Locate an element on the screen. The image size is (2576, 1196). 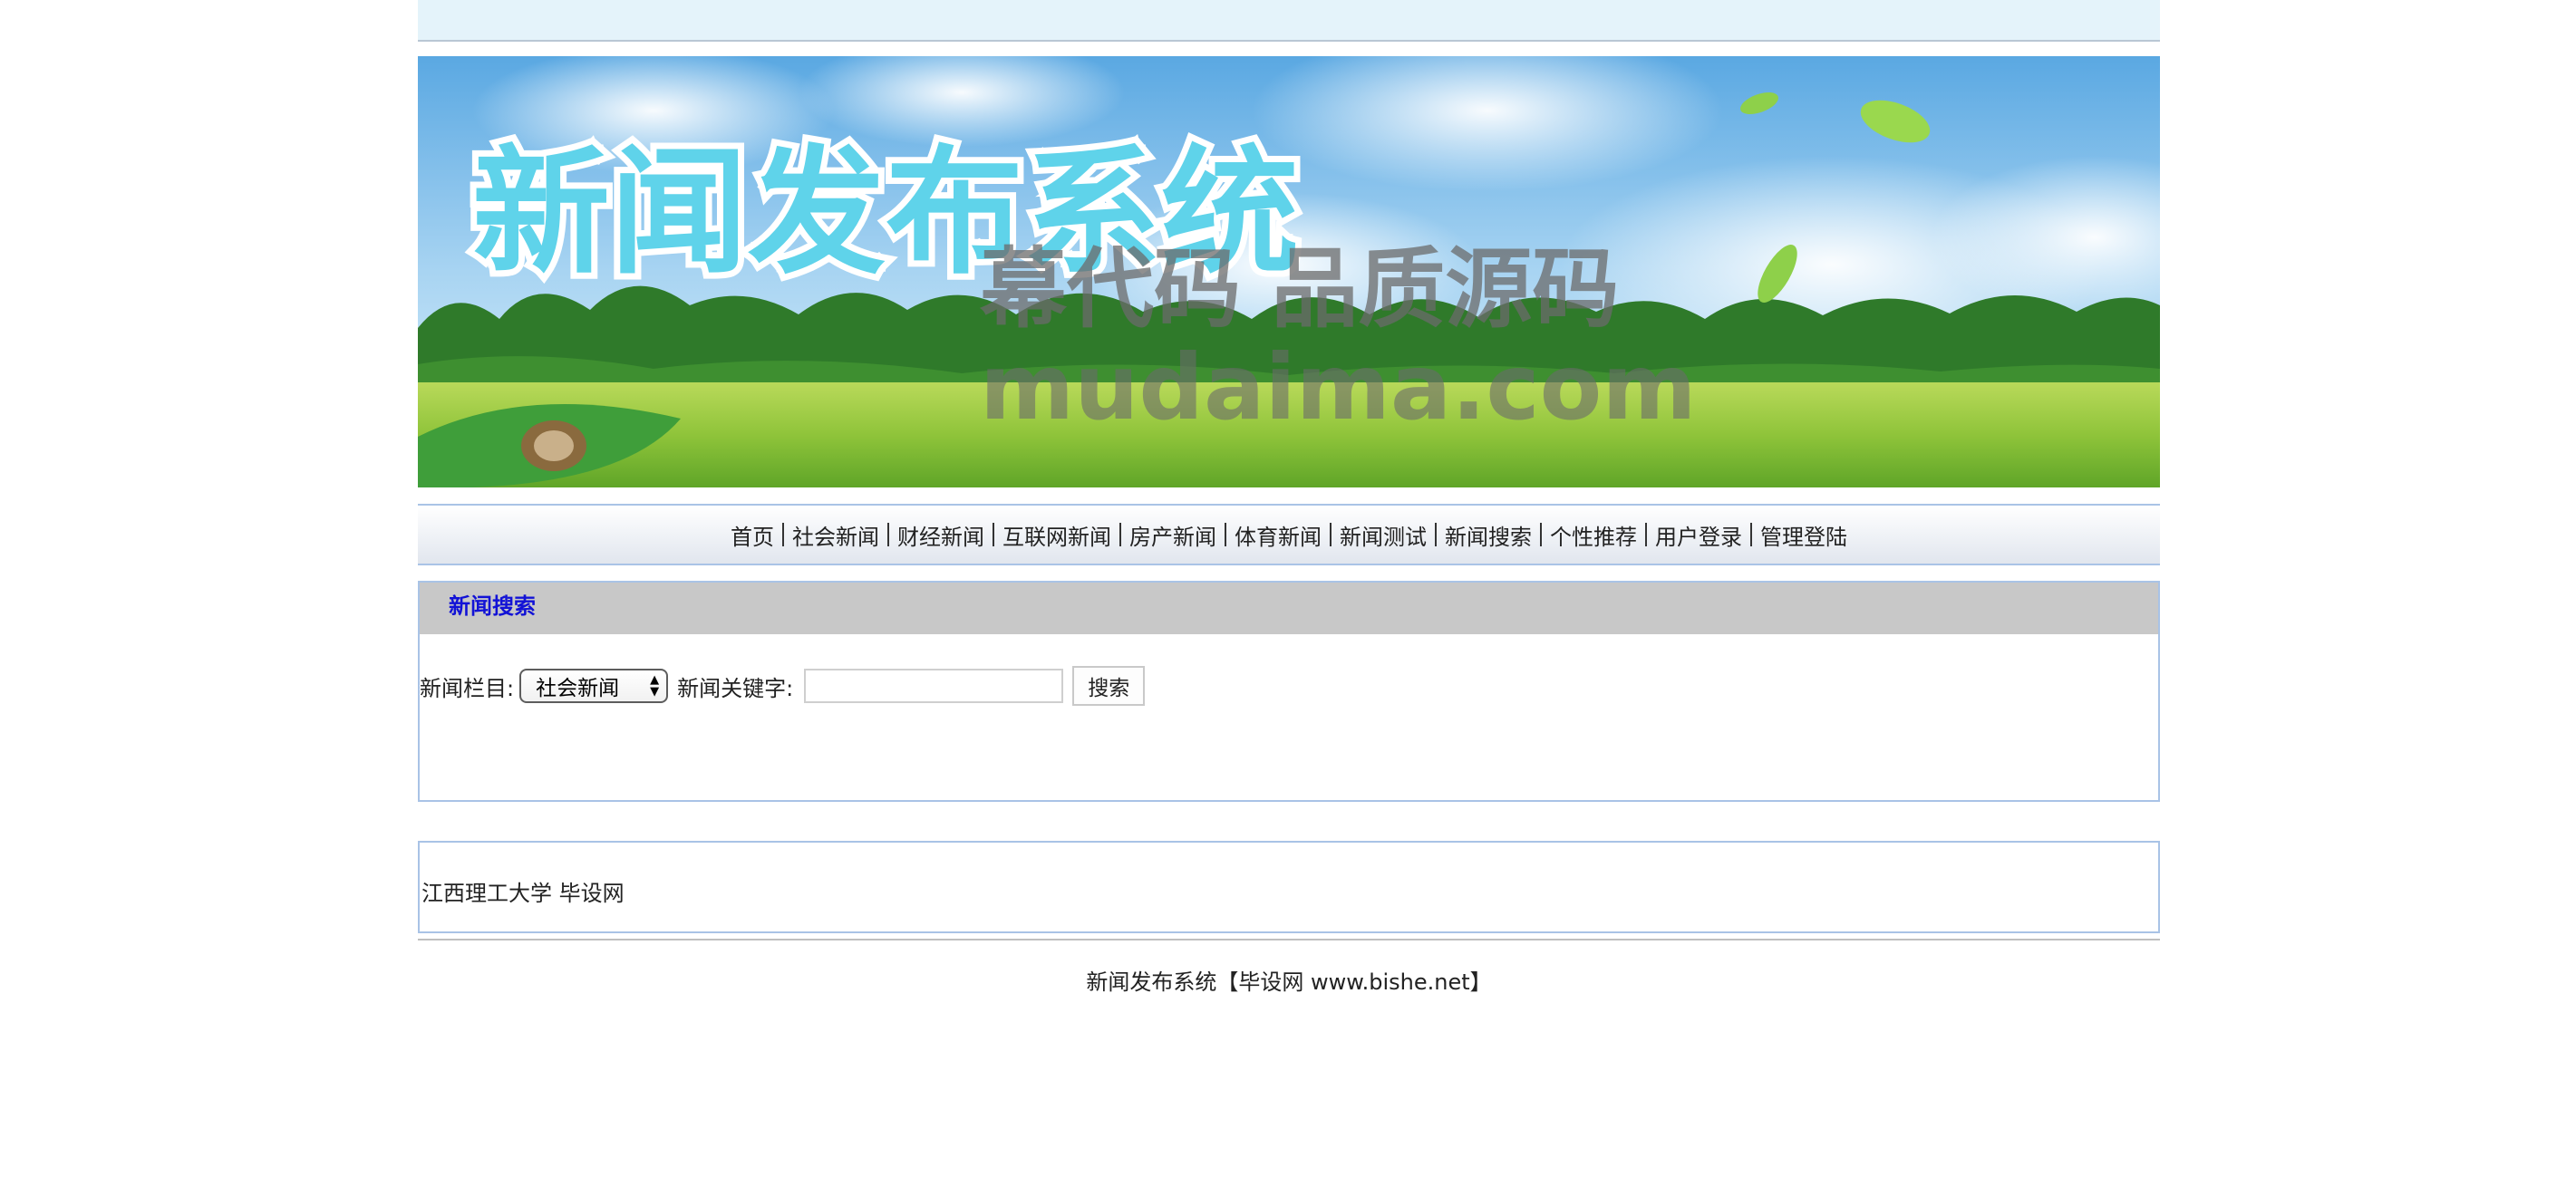
info-box: 江西理工大学 毕设网 is located at coordinates (1289, 887).